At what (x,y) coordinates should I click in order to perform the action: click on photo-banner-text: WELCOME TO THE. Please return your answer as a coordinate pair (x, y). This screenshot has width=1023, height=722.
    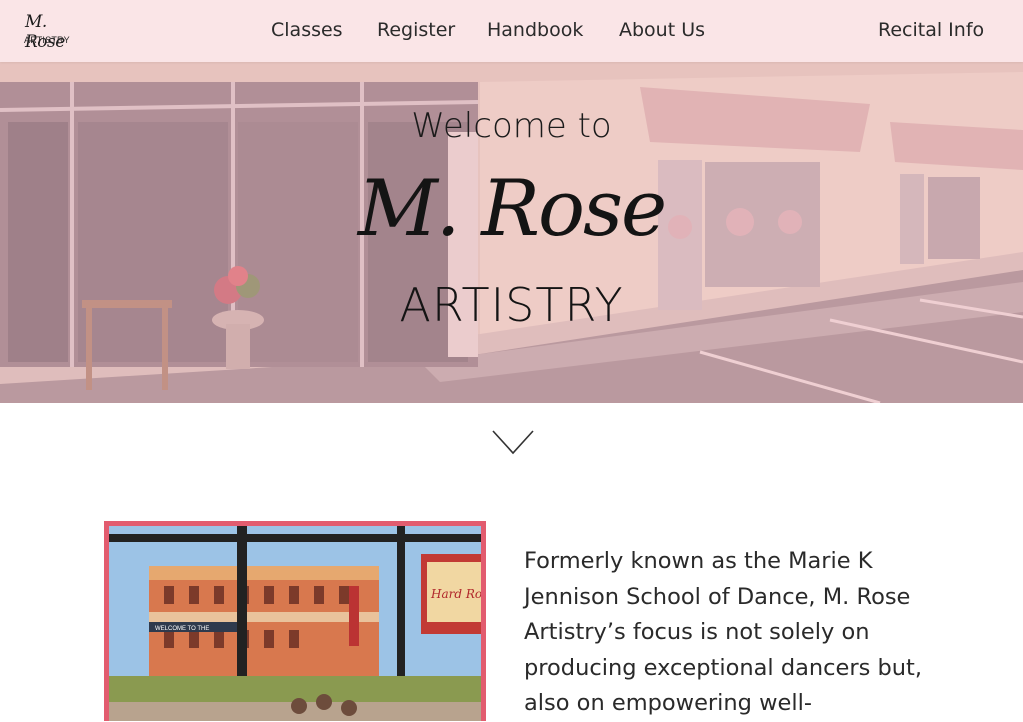
    Looking at the image, I should click on (182, 629).